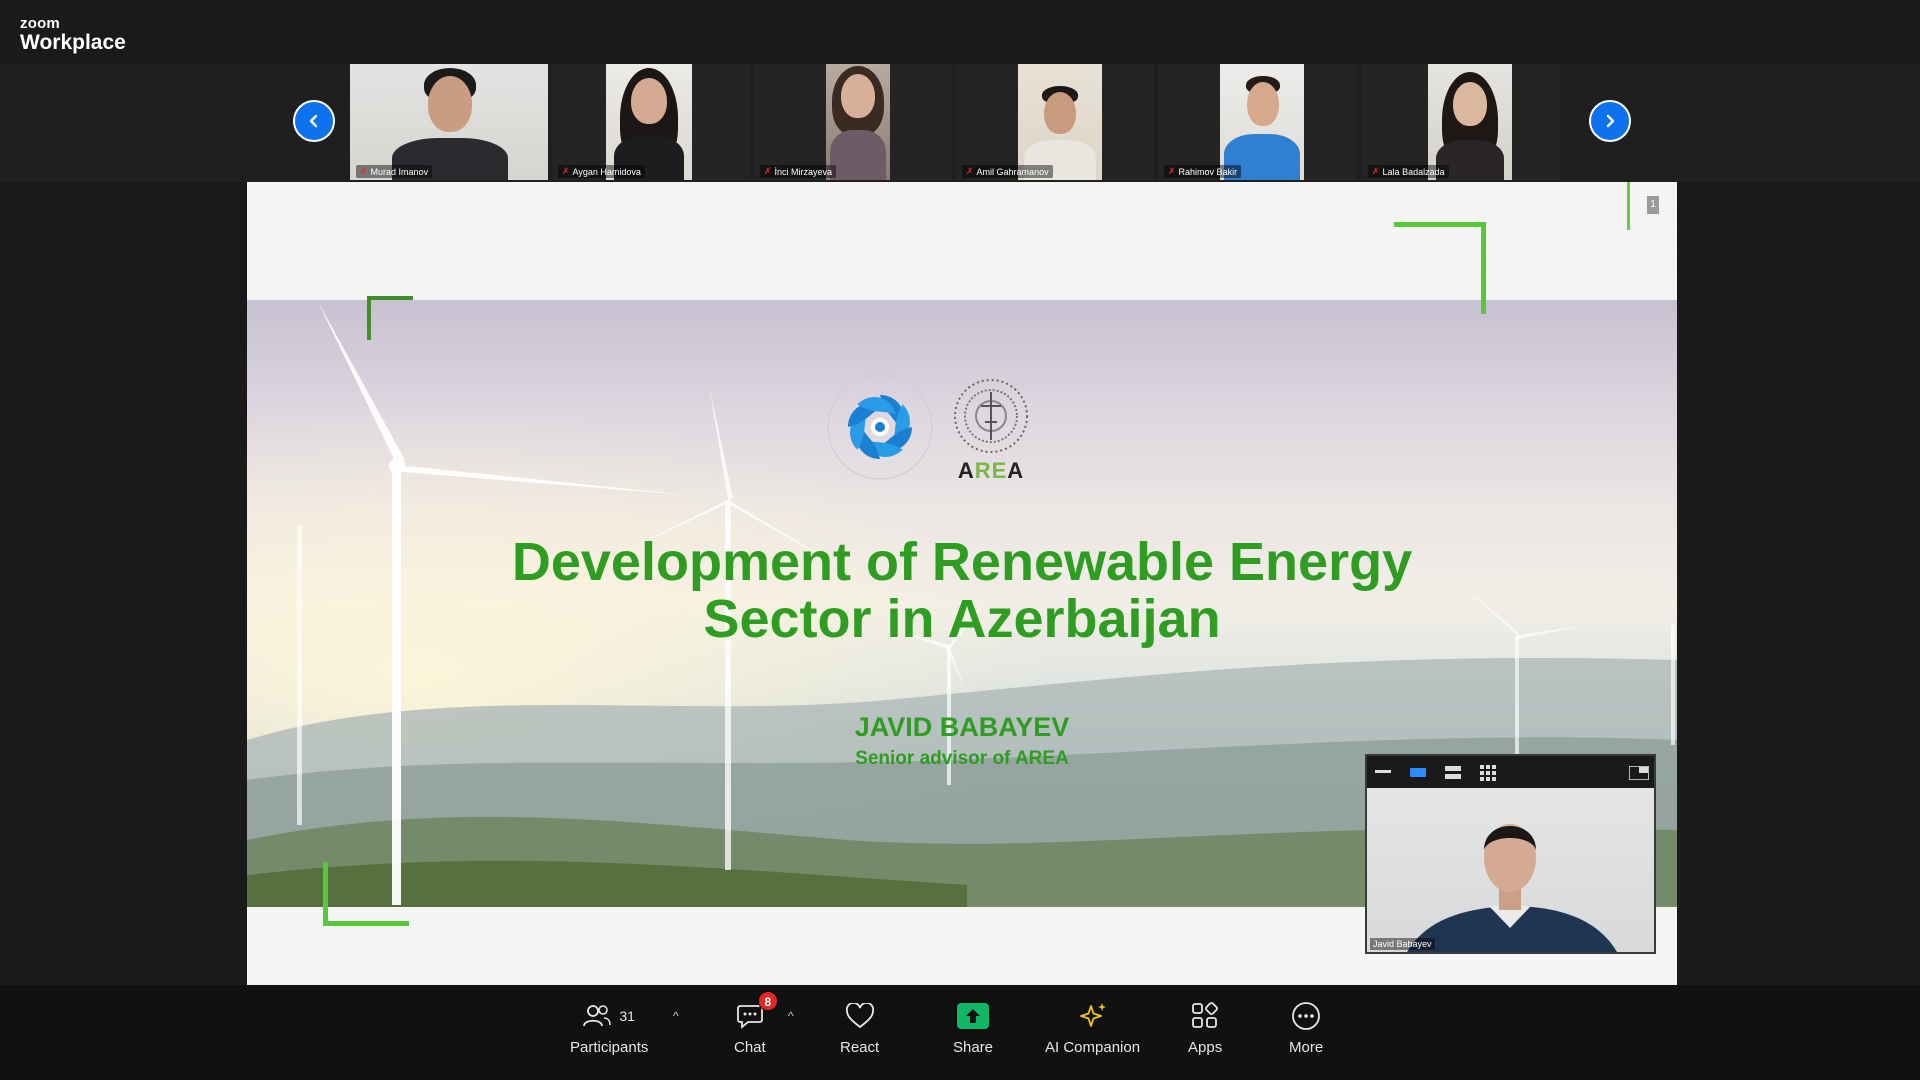 Image resolution: width=1920 pixels, height=1080 pixels. Describe the element at coordinates (601, 171) in the screenshot. I see `participant-name-label: ✗ Aygan Hamidova` at that location.